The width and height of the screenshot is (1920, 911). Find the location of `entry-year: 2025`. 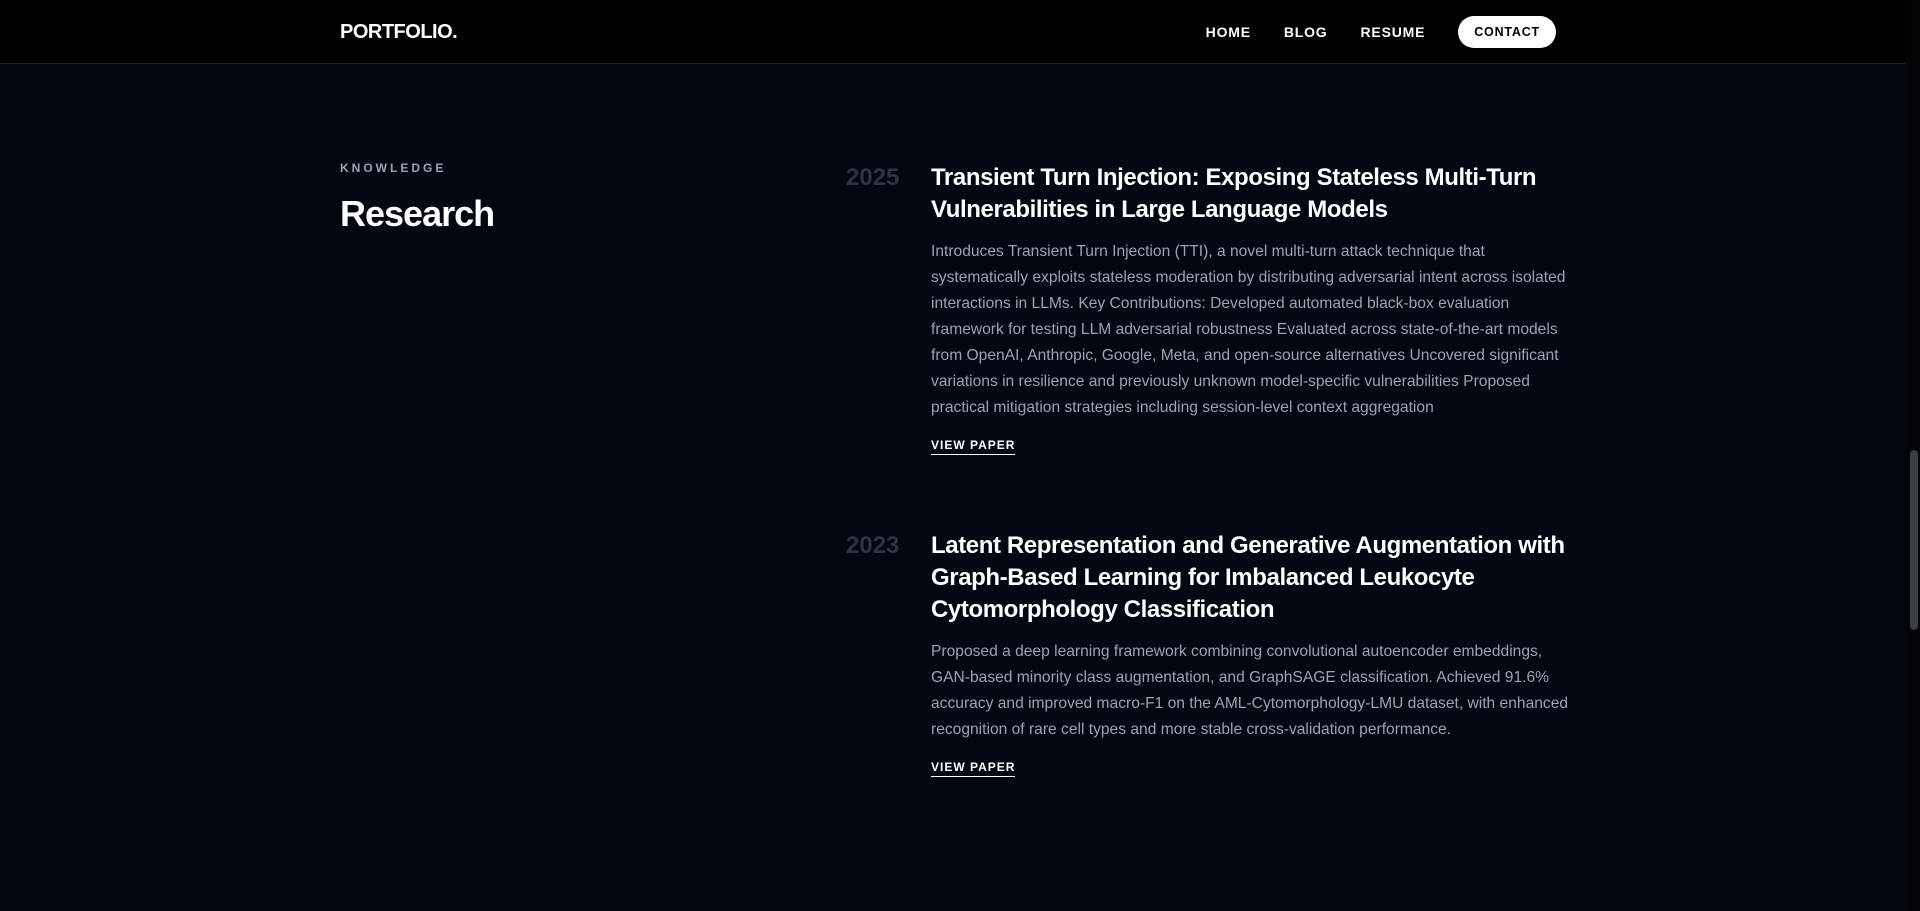

entry-year: 2025 is located at coordinates (873, 177).